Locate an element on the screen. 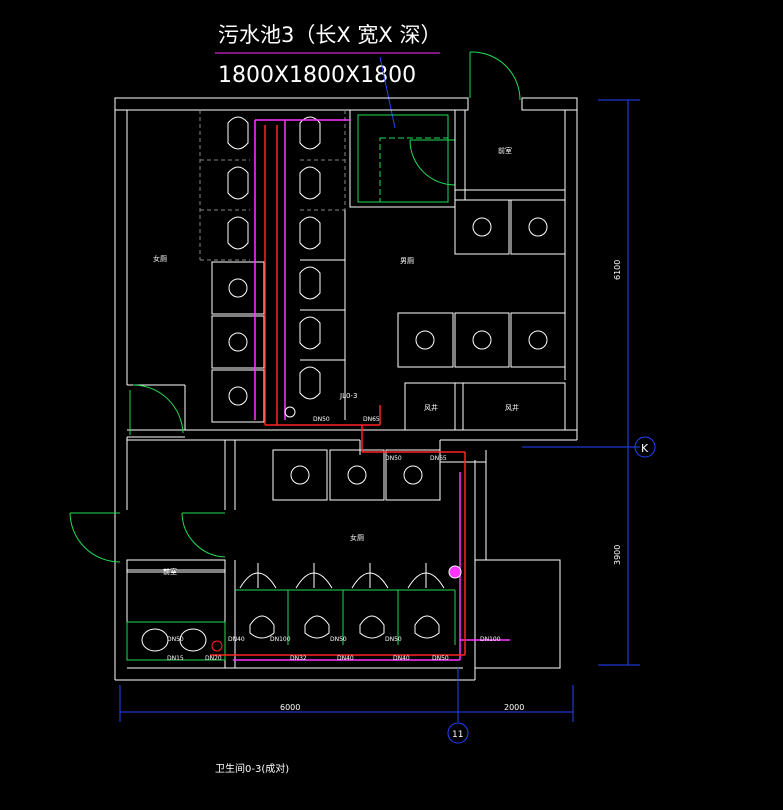 This screenshot has height=810, width=783. axis-label-11: 11 is located at coordinates (457, 735).